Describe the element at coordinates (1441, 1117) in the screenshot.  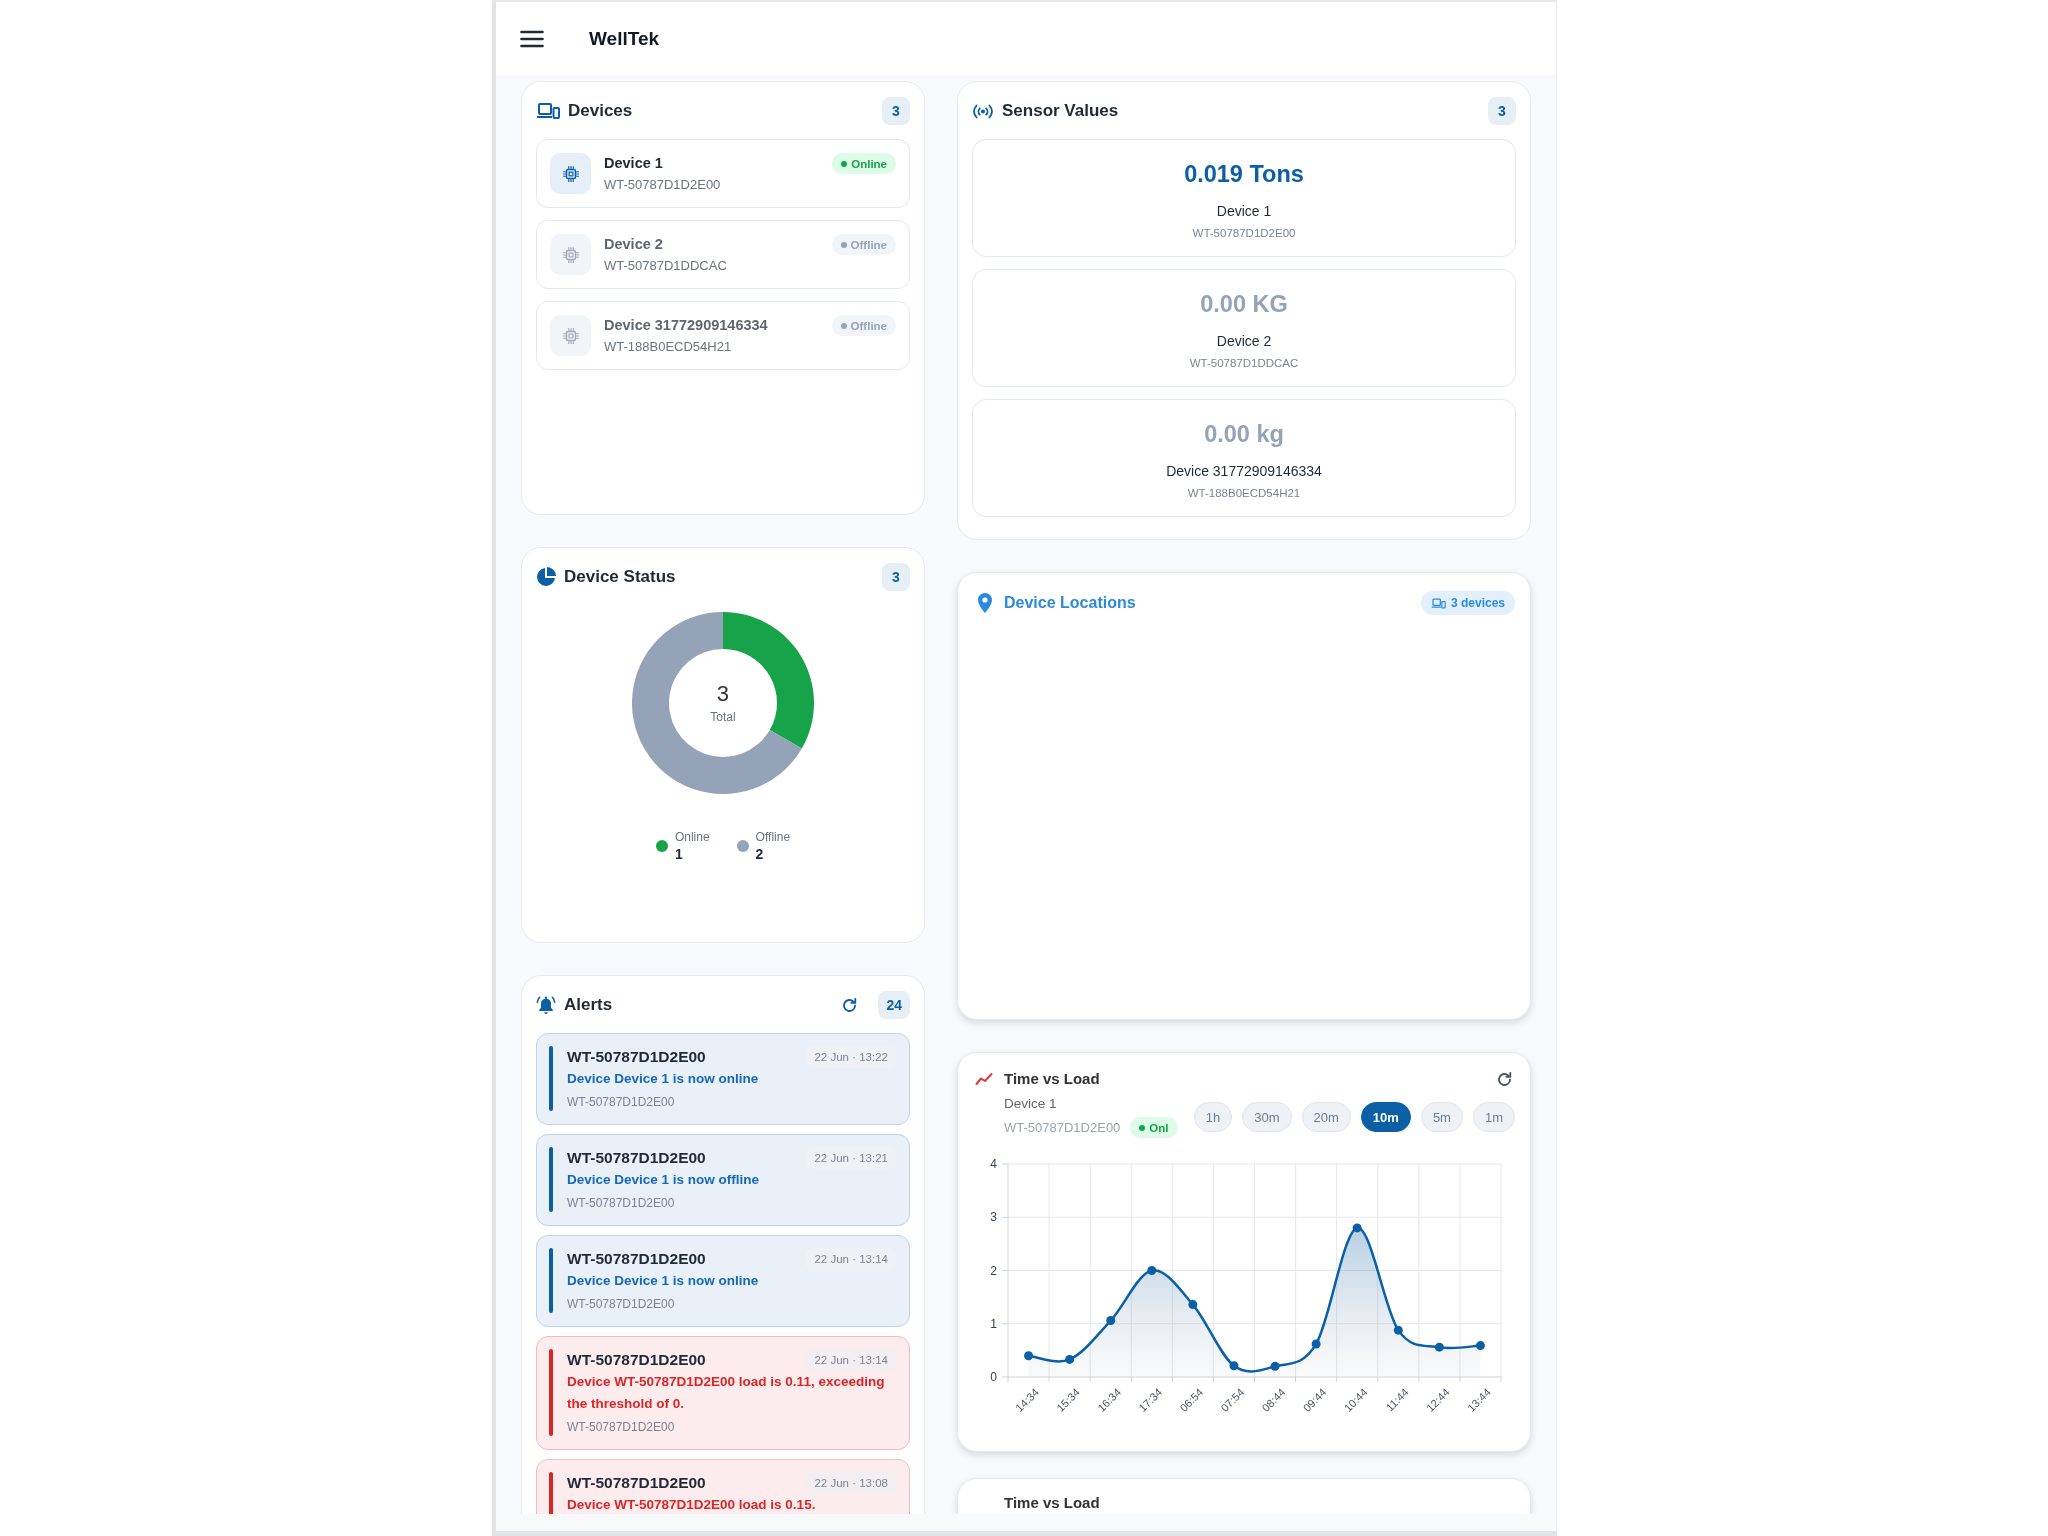
I see `range-button: 5m` at that location.